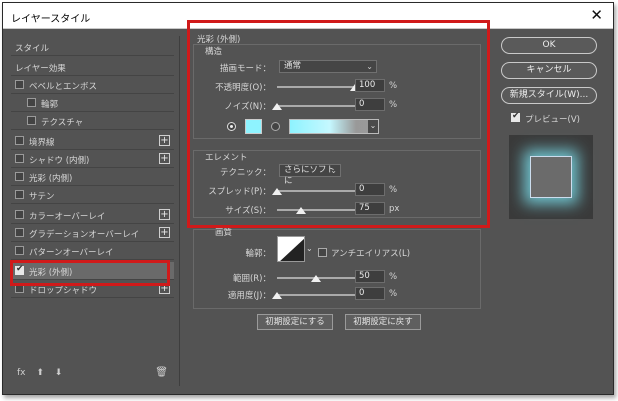 This screenshot has width=618, height=401. Describe the element at coordinates (322, 252) in the screenshot. I see `antialias-checkbox` at that location.